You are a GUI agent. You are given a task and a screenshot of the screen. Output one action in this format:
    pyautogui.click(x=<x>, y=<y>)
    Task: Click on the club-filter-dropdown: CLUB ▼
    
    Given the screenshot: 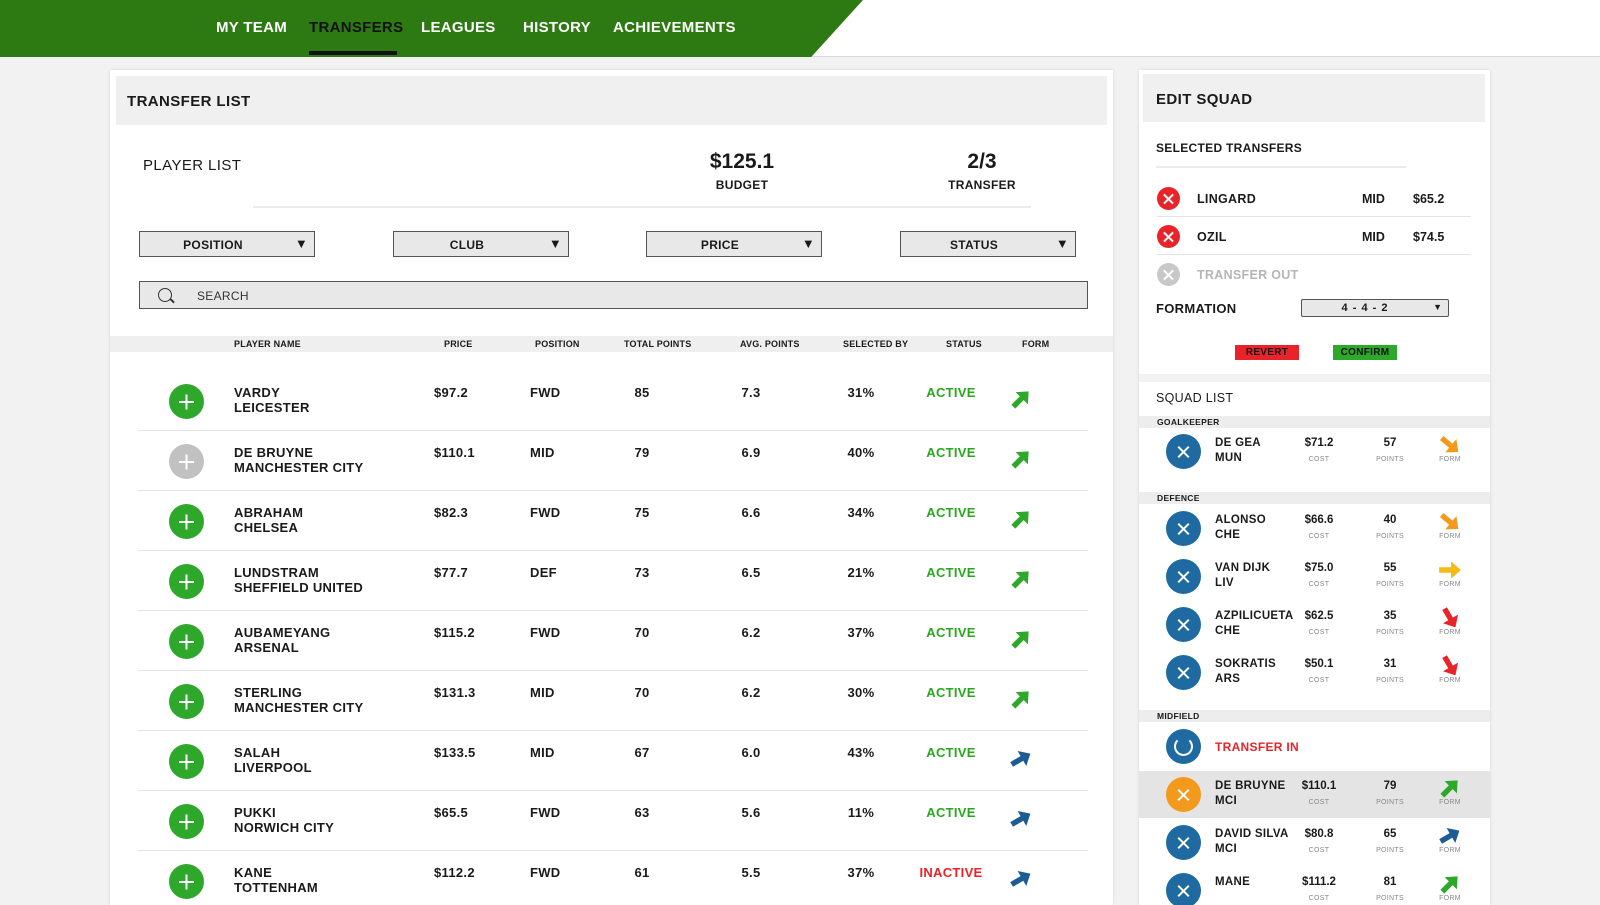 What is the action you would take?
    pyautogui.click(x=481, y=244)
    